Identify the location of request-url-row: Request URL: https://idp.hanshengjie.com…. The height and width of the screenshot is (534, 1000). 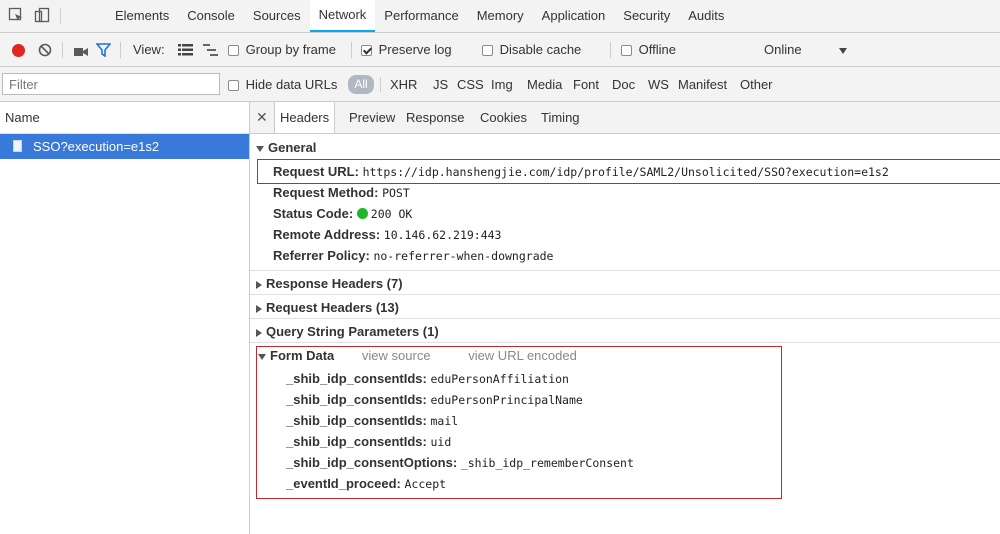
(581, 171).